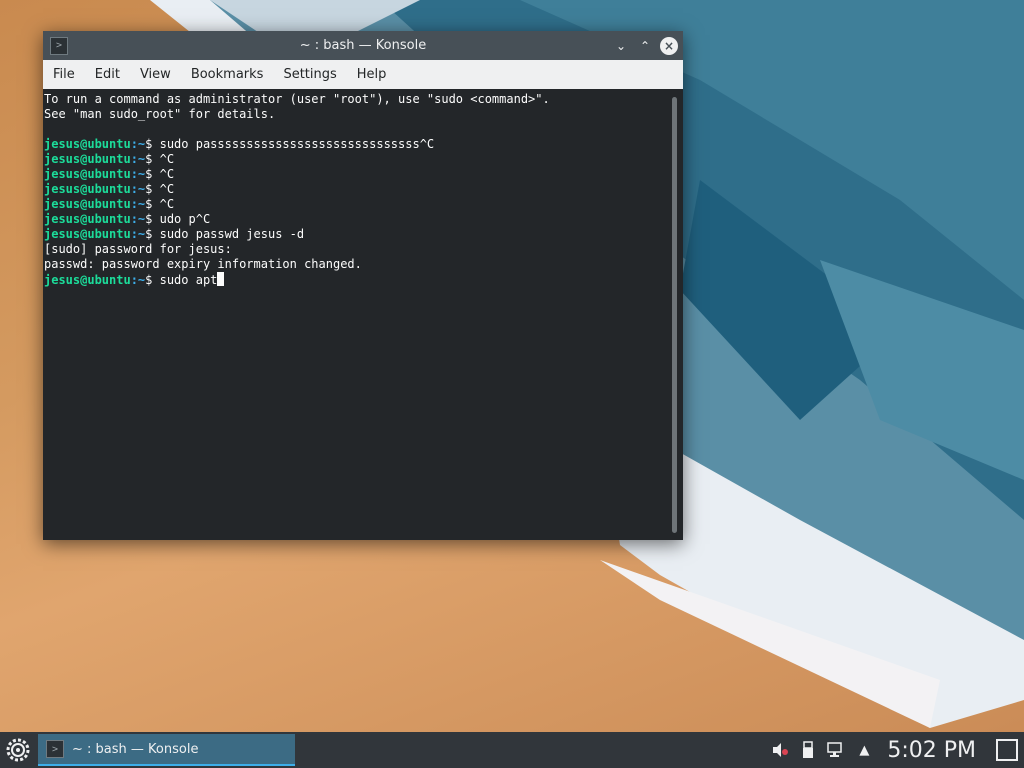 The width and height of the screenshot is (1024, 768). What do you see at coordinates (227, 74) in the screenshot?
I see `menu-bookmarks: Bookmarks` at bounding box center [227, 74].